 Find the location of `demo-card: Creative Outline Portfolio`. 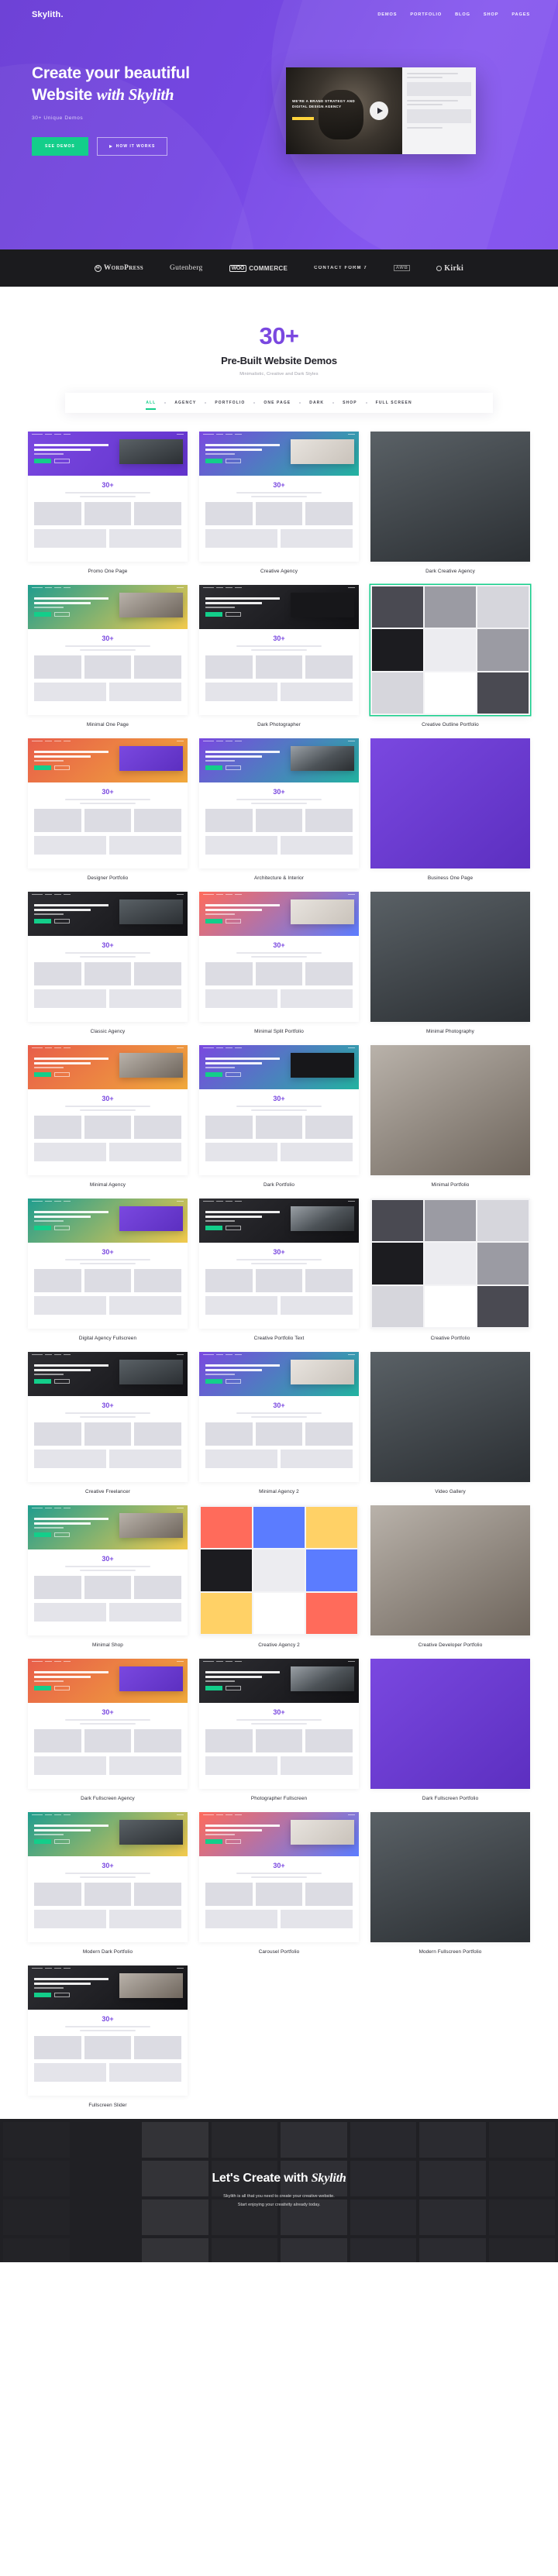

demo-card: Creative Outline Portfolio is located at coordinates (450, 656).